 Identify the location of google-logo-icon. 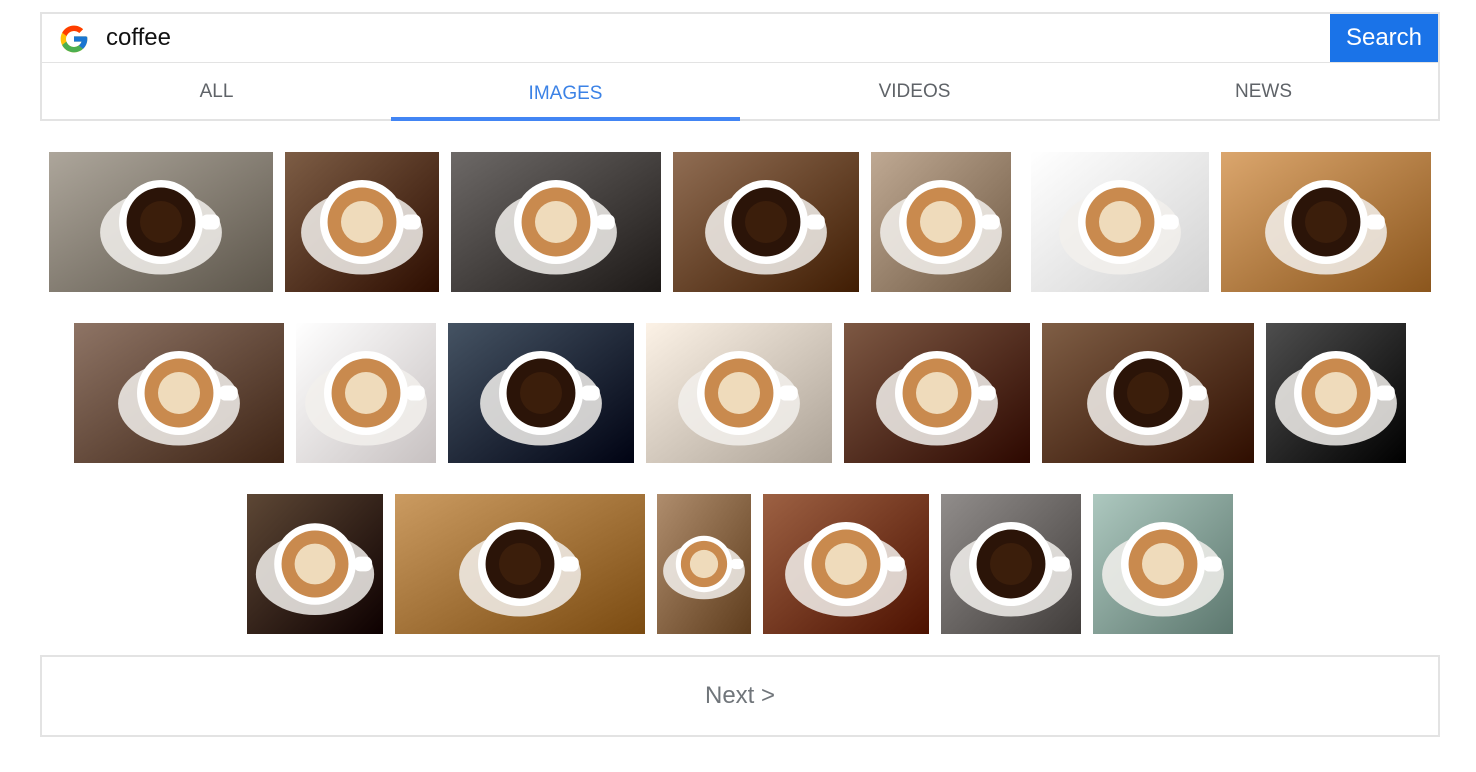
(74, 39).